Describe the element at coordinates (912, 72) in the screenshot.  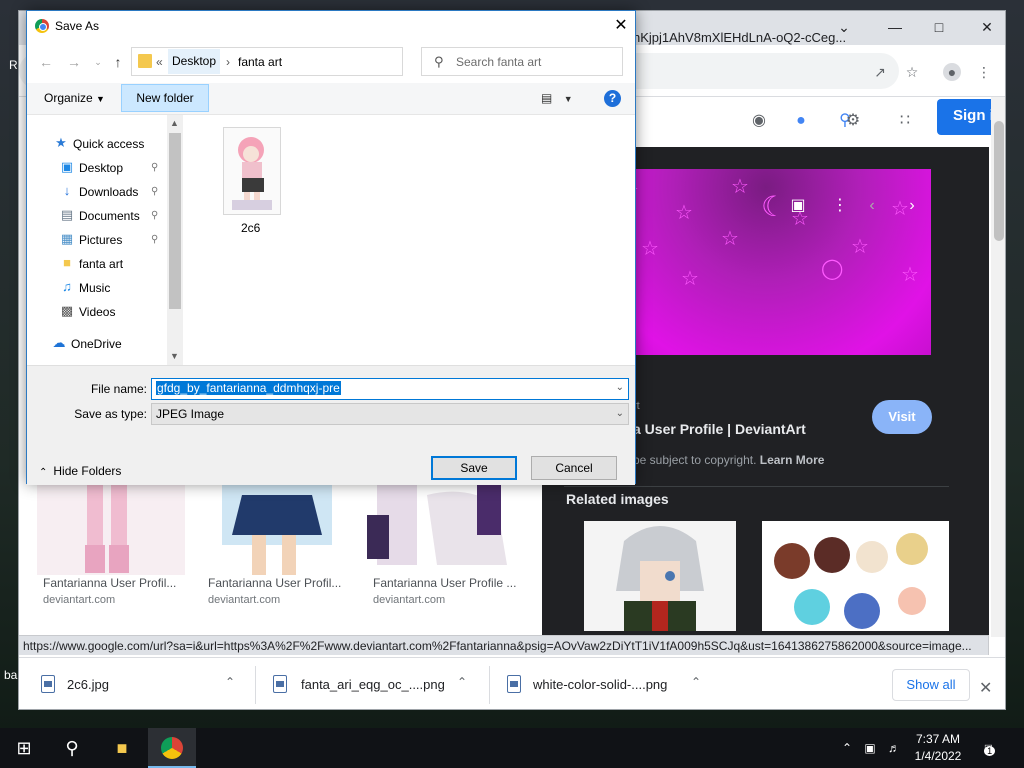
I see `bookmark-star-icon: ☆` at that location.